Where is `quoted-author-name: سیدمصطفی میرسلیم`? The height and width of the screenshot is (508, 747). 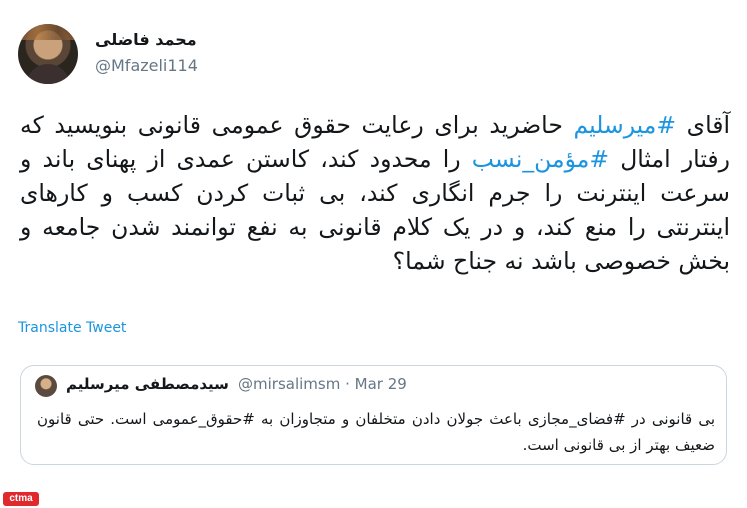 quoted-author-name: سیدمصطفی میرسلیم is located at coordinates (147, 384).